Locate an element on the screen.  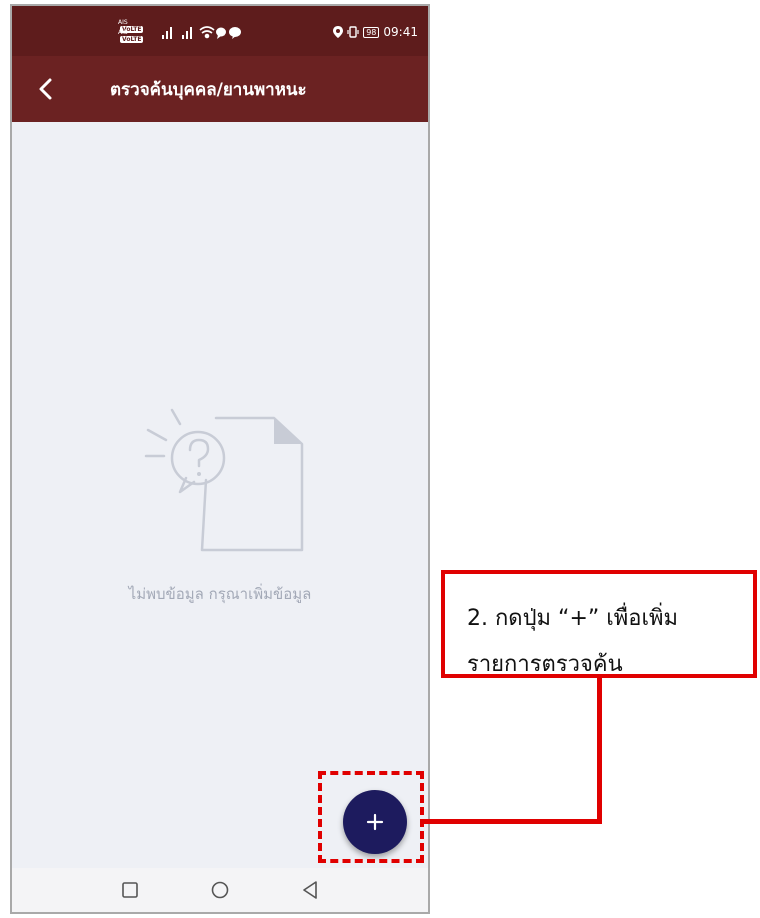
carrier-bottom-label: AIS is located at coordinates (123, 32).